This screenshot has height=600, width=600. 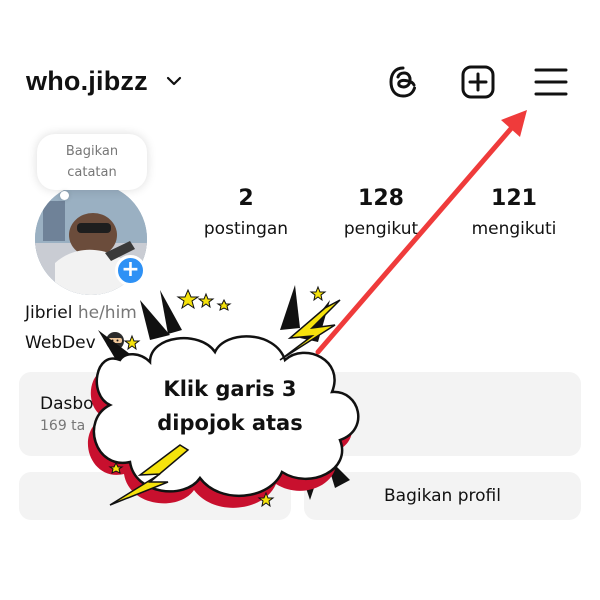 What do you see at coordinates (230, 406) in the screenshot?
I see `callout-text: Klik garis 3 dipojok atas` at bounding box center [230, 406].